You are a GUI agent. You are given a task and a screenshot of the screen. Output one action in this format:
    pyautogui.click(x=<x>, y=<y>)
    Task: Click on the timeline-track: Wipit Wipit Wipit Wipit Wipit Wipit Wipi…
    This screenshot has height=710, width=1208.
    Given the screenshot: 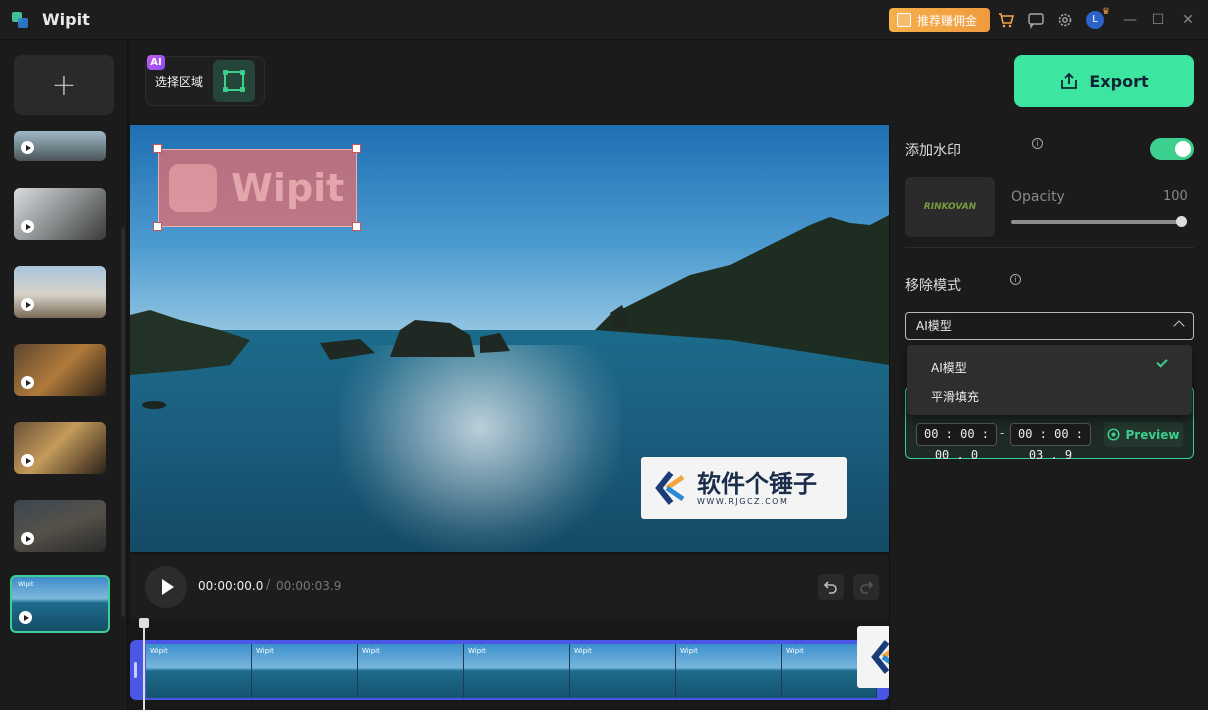 What is the action you would take?
    pyautogui.click(x=509, y=670)
    